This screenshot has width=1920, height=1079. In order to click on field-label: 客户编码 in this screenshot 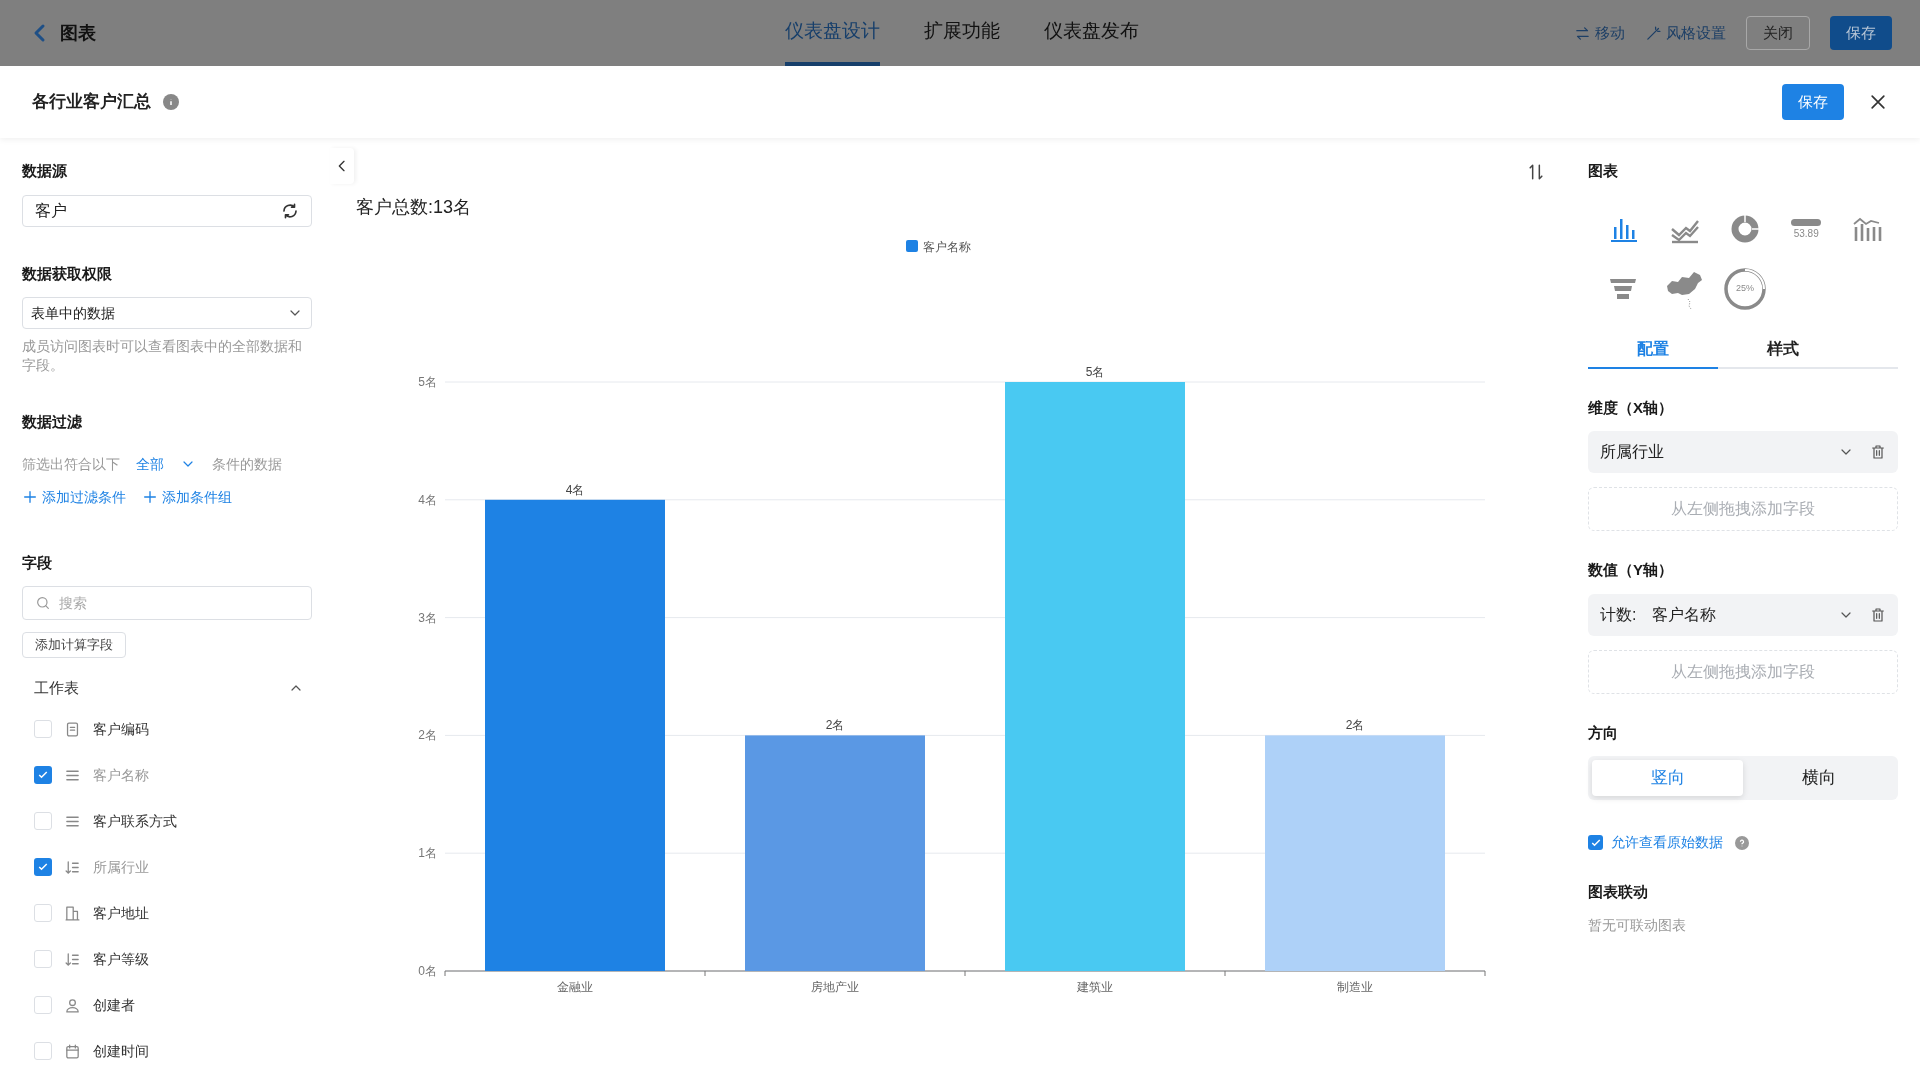, I will do `click(121, 729)`.